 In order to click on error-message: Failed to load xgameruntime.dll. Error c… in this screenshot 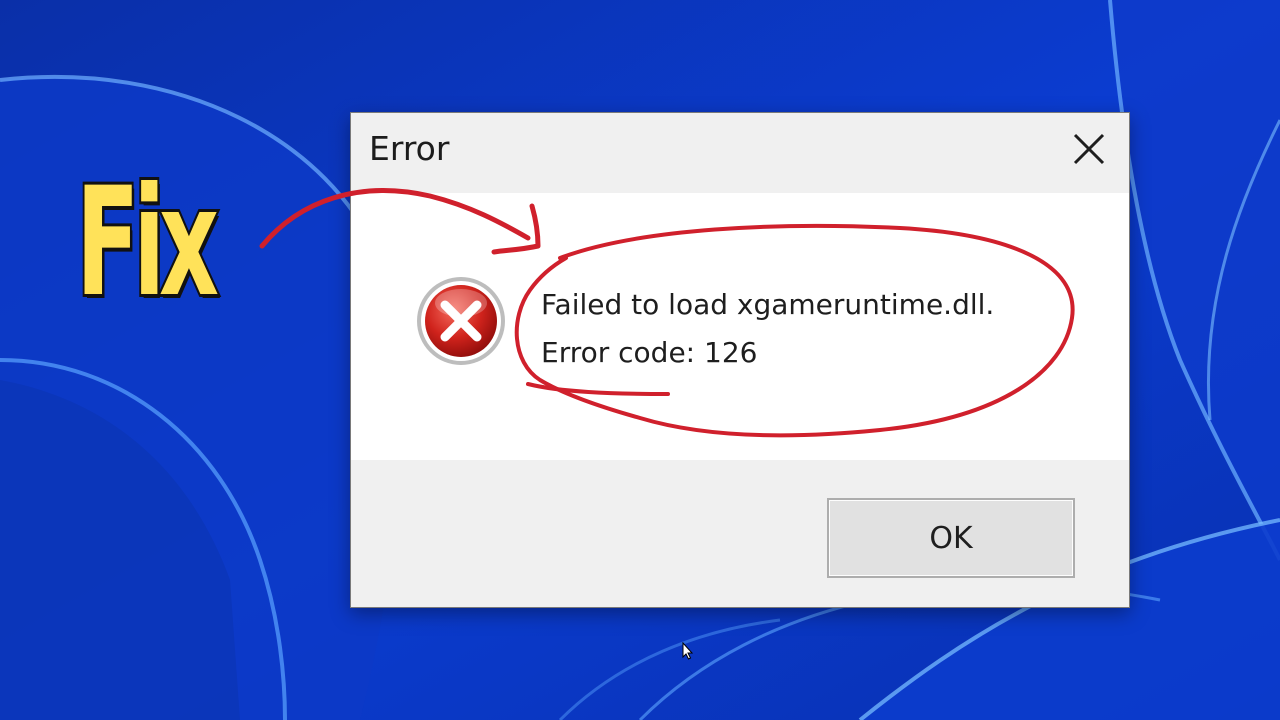, I will do `click(767, 329)`.